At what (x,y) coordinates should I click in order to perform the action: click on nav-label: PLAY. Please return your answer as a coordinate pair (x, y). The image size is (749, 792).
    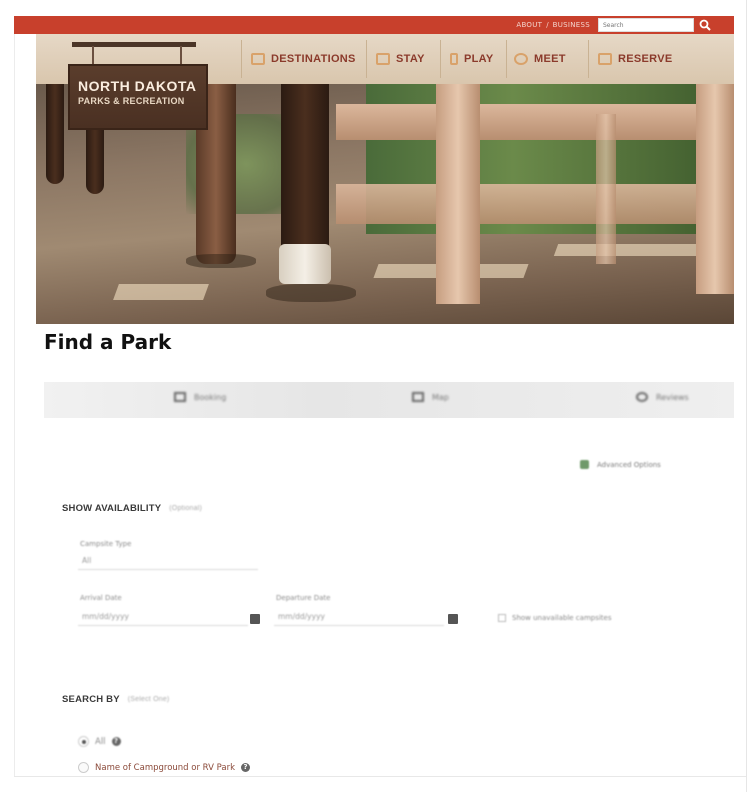
    Looking at the image, I should click on (479, 59).